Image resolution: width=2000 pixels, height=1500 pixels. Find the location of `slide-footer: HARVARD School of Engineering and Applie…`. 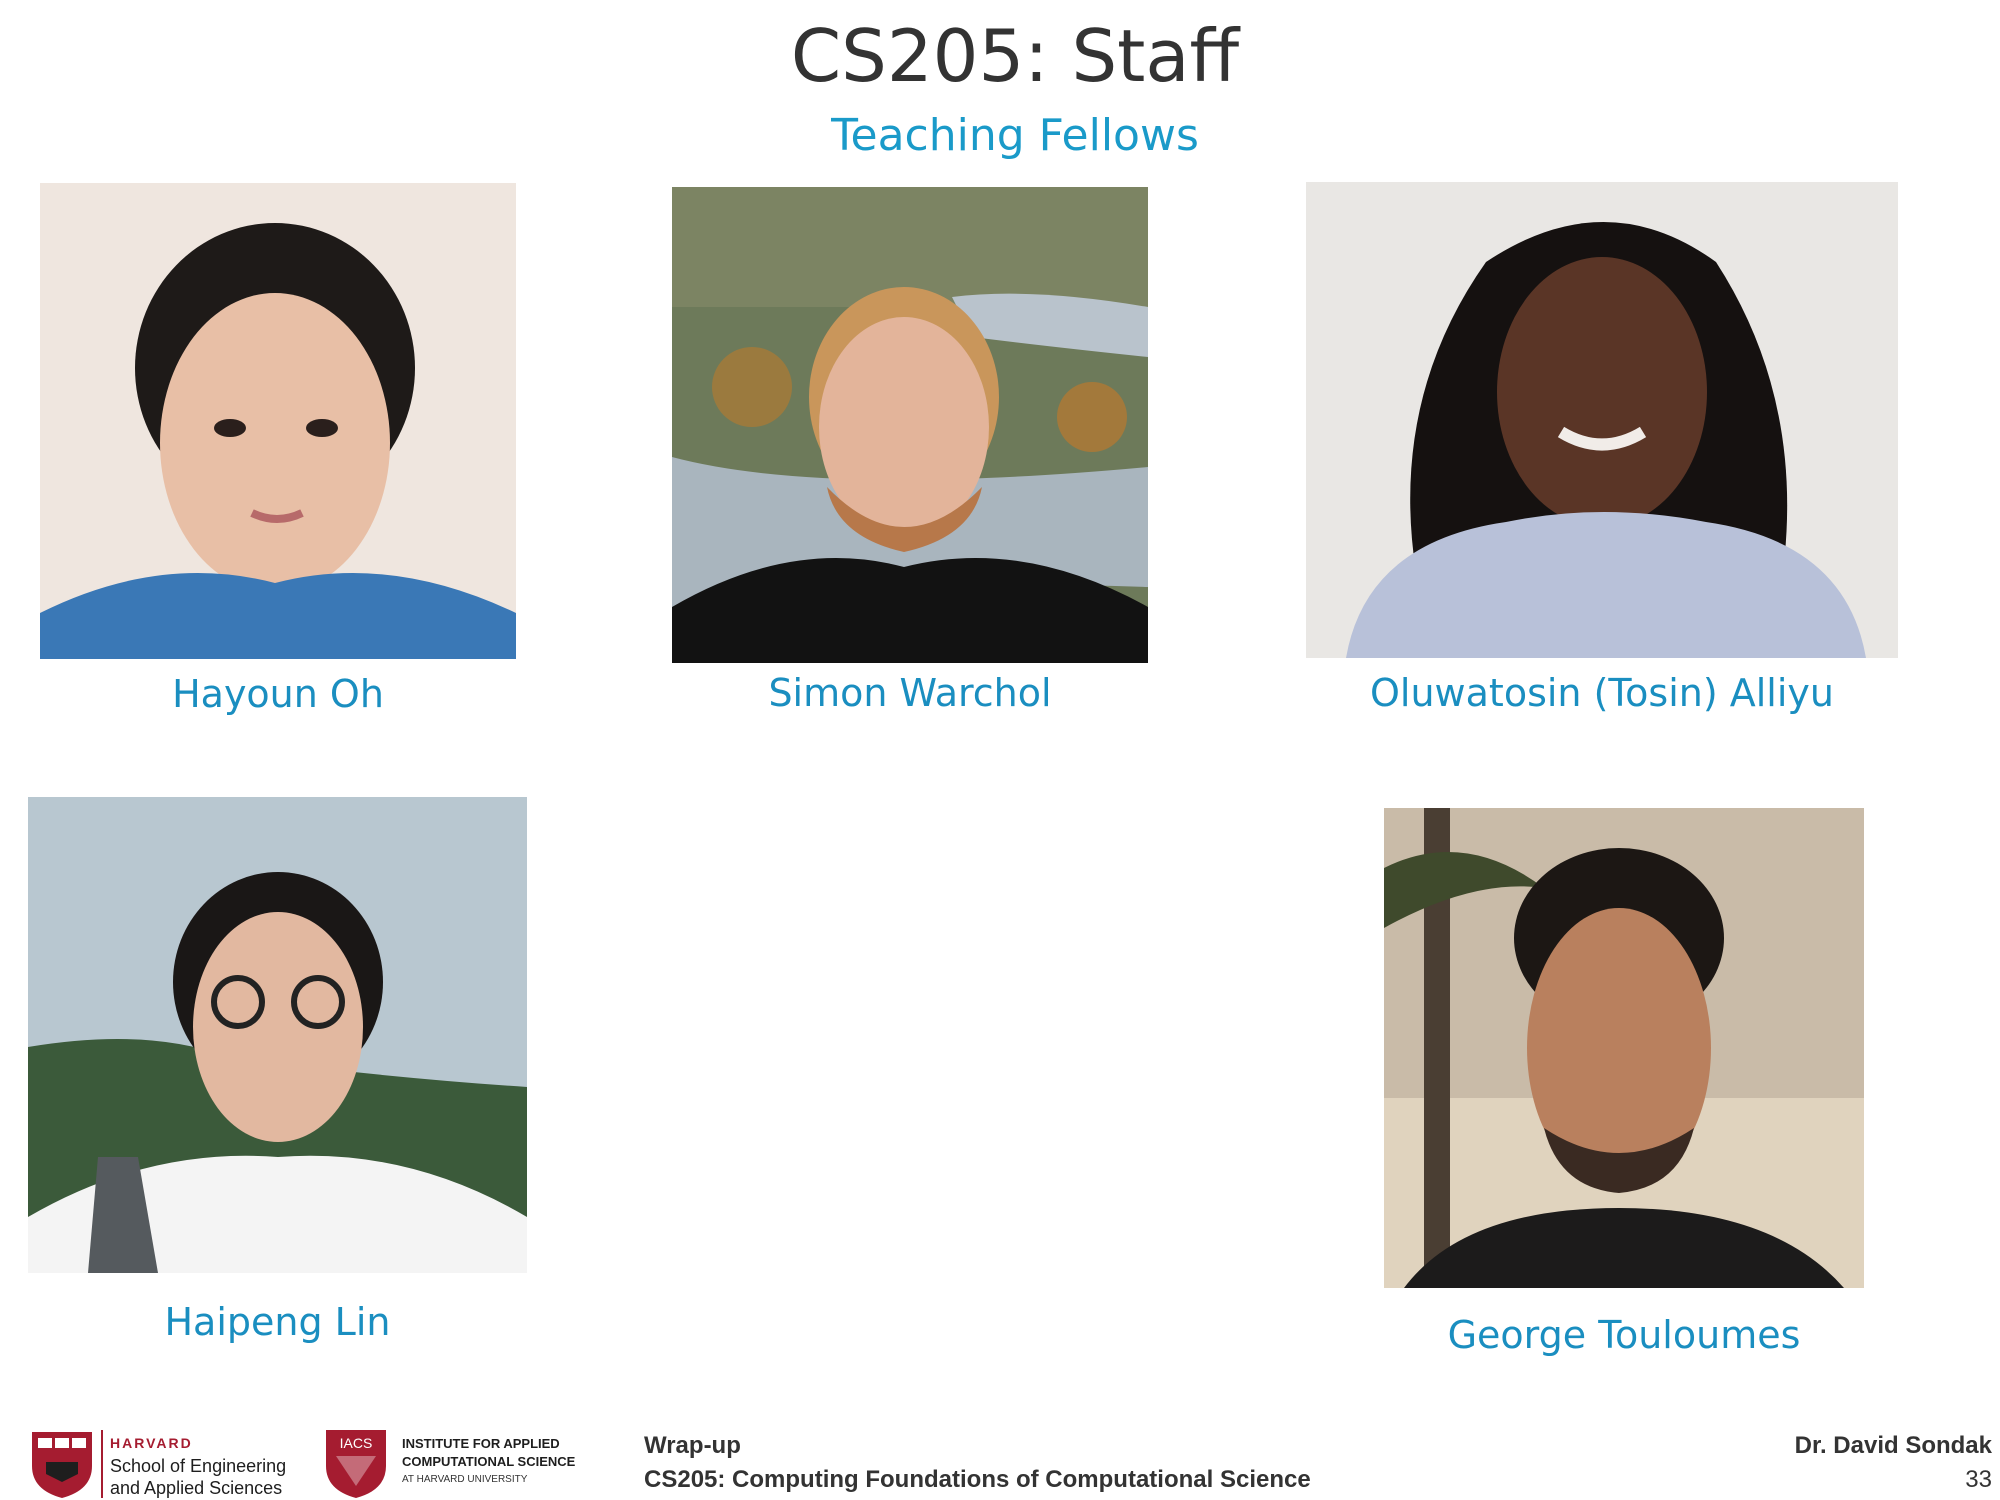

slide-footer: HARVARD School of Engineering and Applie… is located at coordinates (1000, 1460).